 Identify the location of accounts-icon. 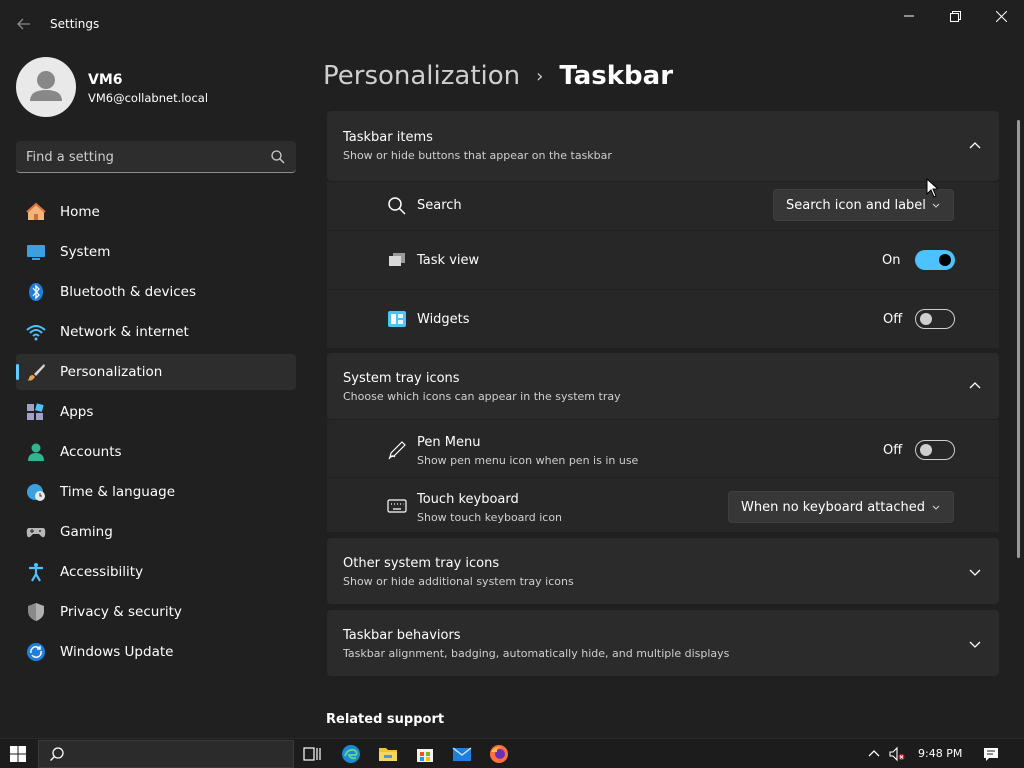
(36, 452).